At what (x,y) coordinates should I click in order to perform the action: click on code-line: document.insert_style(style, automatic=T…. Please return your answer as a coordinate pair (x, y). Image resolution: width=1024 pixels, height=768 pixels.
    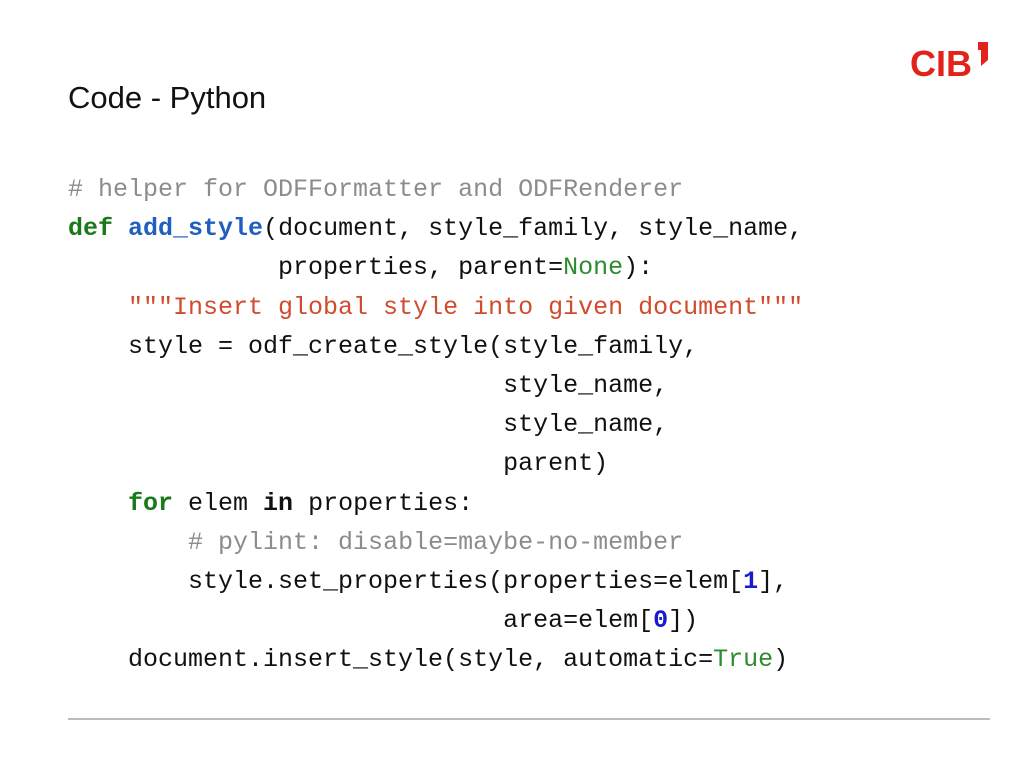
    Looking at the image, I should click on (435, 659).